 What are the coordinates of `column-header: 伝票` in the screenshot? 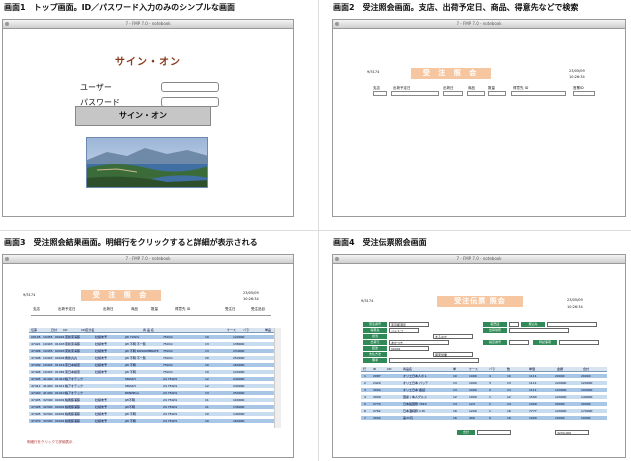 It's located at (34, 330).